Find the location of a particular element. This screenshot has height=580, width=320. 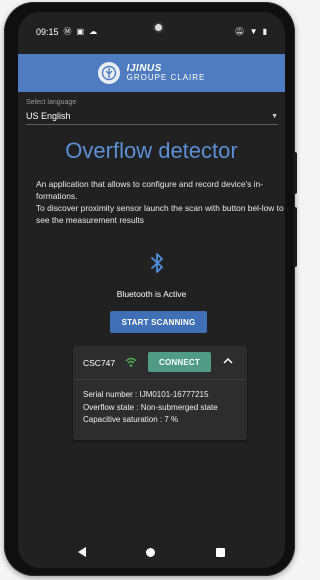

language-select: US English ▼ is located at coordinates (152, 116).